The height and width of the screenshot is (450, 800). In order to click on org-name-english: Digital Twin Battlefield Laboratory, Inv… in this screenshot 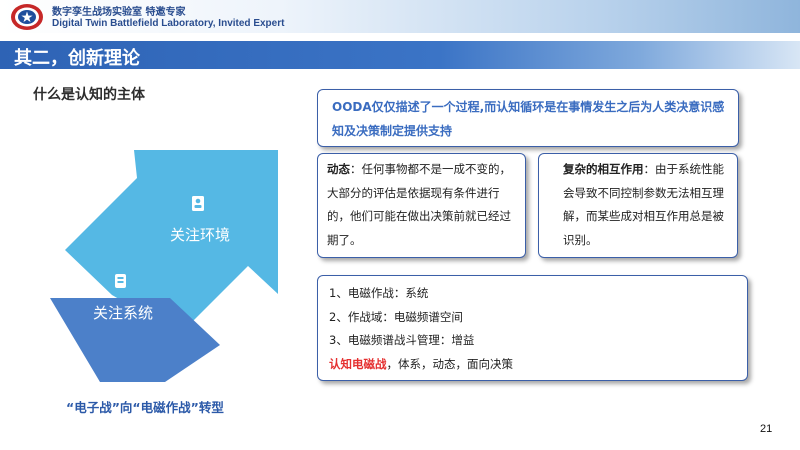, I will do `click(168, 23)`.